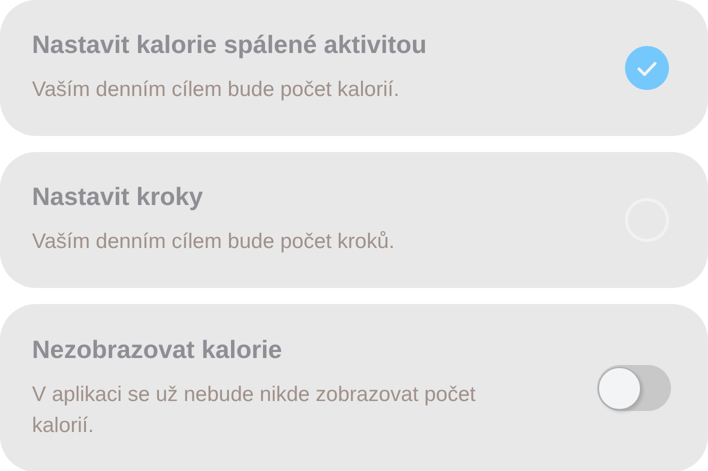 This screenshot has height=471, width=708. What do you see at coordinates (634, 388) in the screenshot?
I see `toggle-switch` at bounding box center [634, 388].